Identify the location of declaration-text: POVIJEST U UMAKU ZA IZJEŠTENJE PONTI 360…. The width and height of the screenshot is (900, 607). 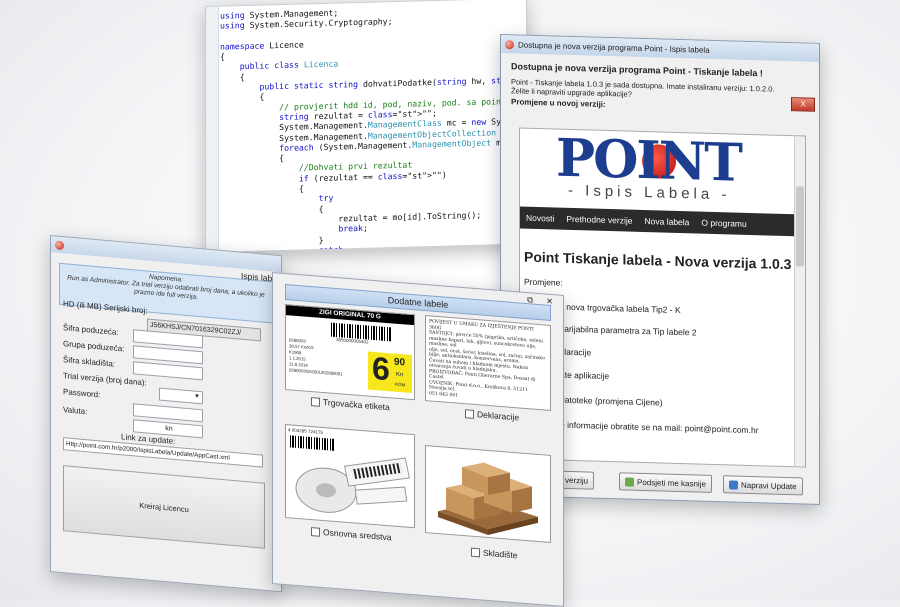
(487, 359).